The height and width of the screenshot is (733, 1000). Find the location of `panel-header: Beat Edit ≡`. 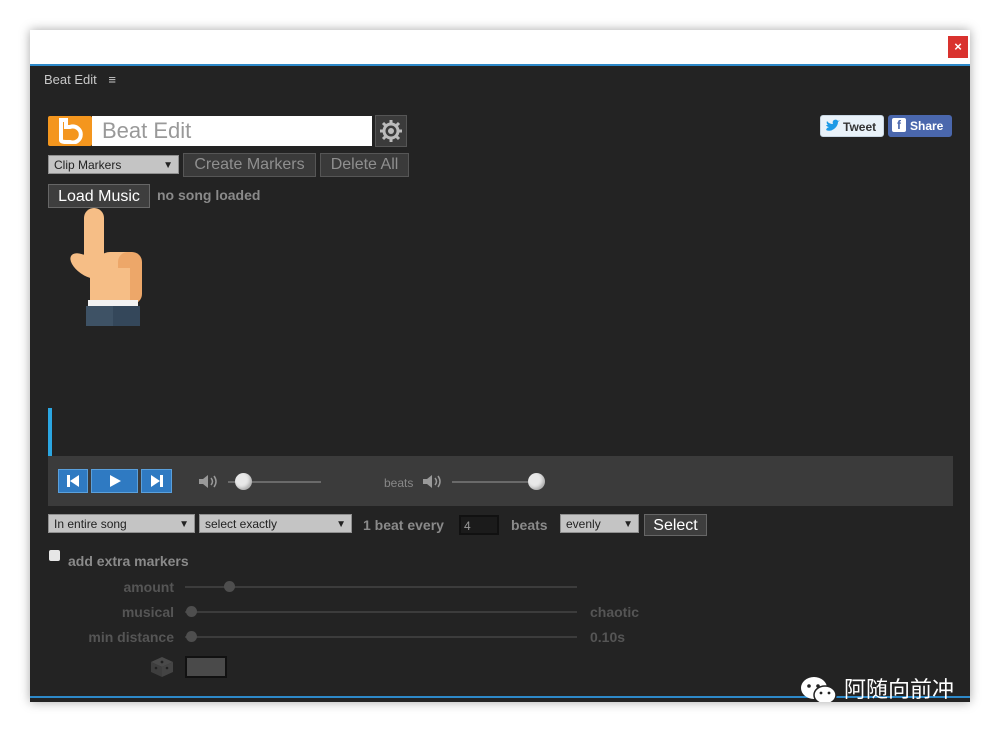

panel-header: Beat Edit ≡ is located at coordinates (80, 79).